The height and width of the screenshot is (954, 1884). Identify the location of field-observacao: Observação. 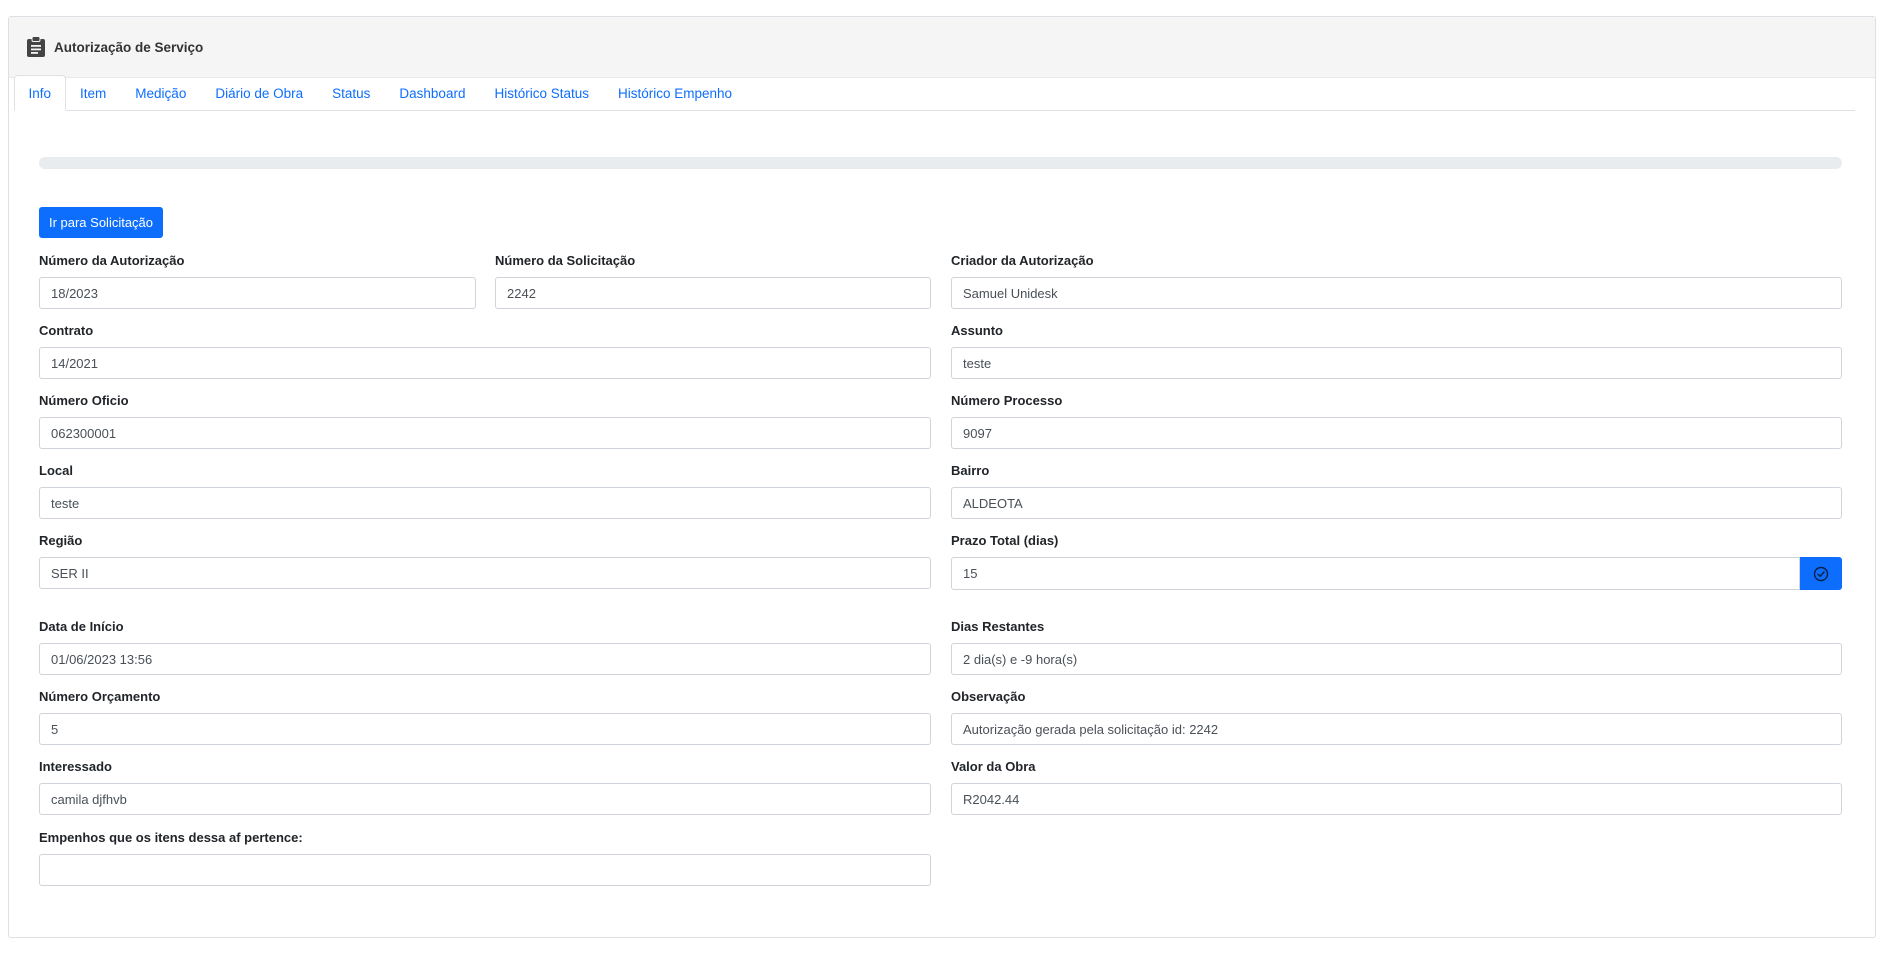
(1396, 716).